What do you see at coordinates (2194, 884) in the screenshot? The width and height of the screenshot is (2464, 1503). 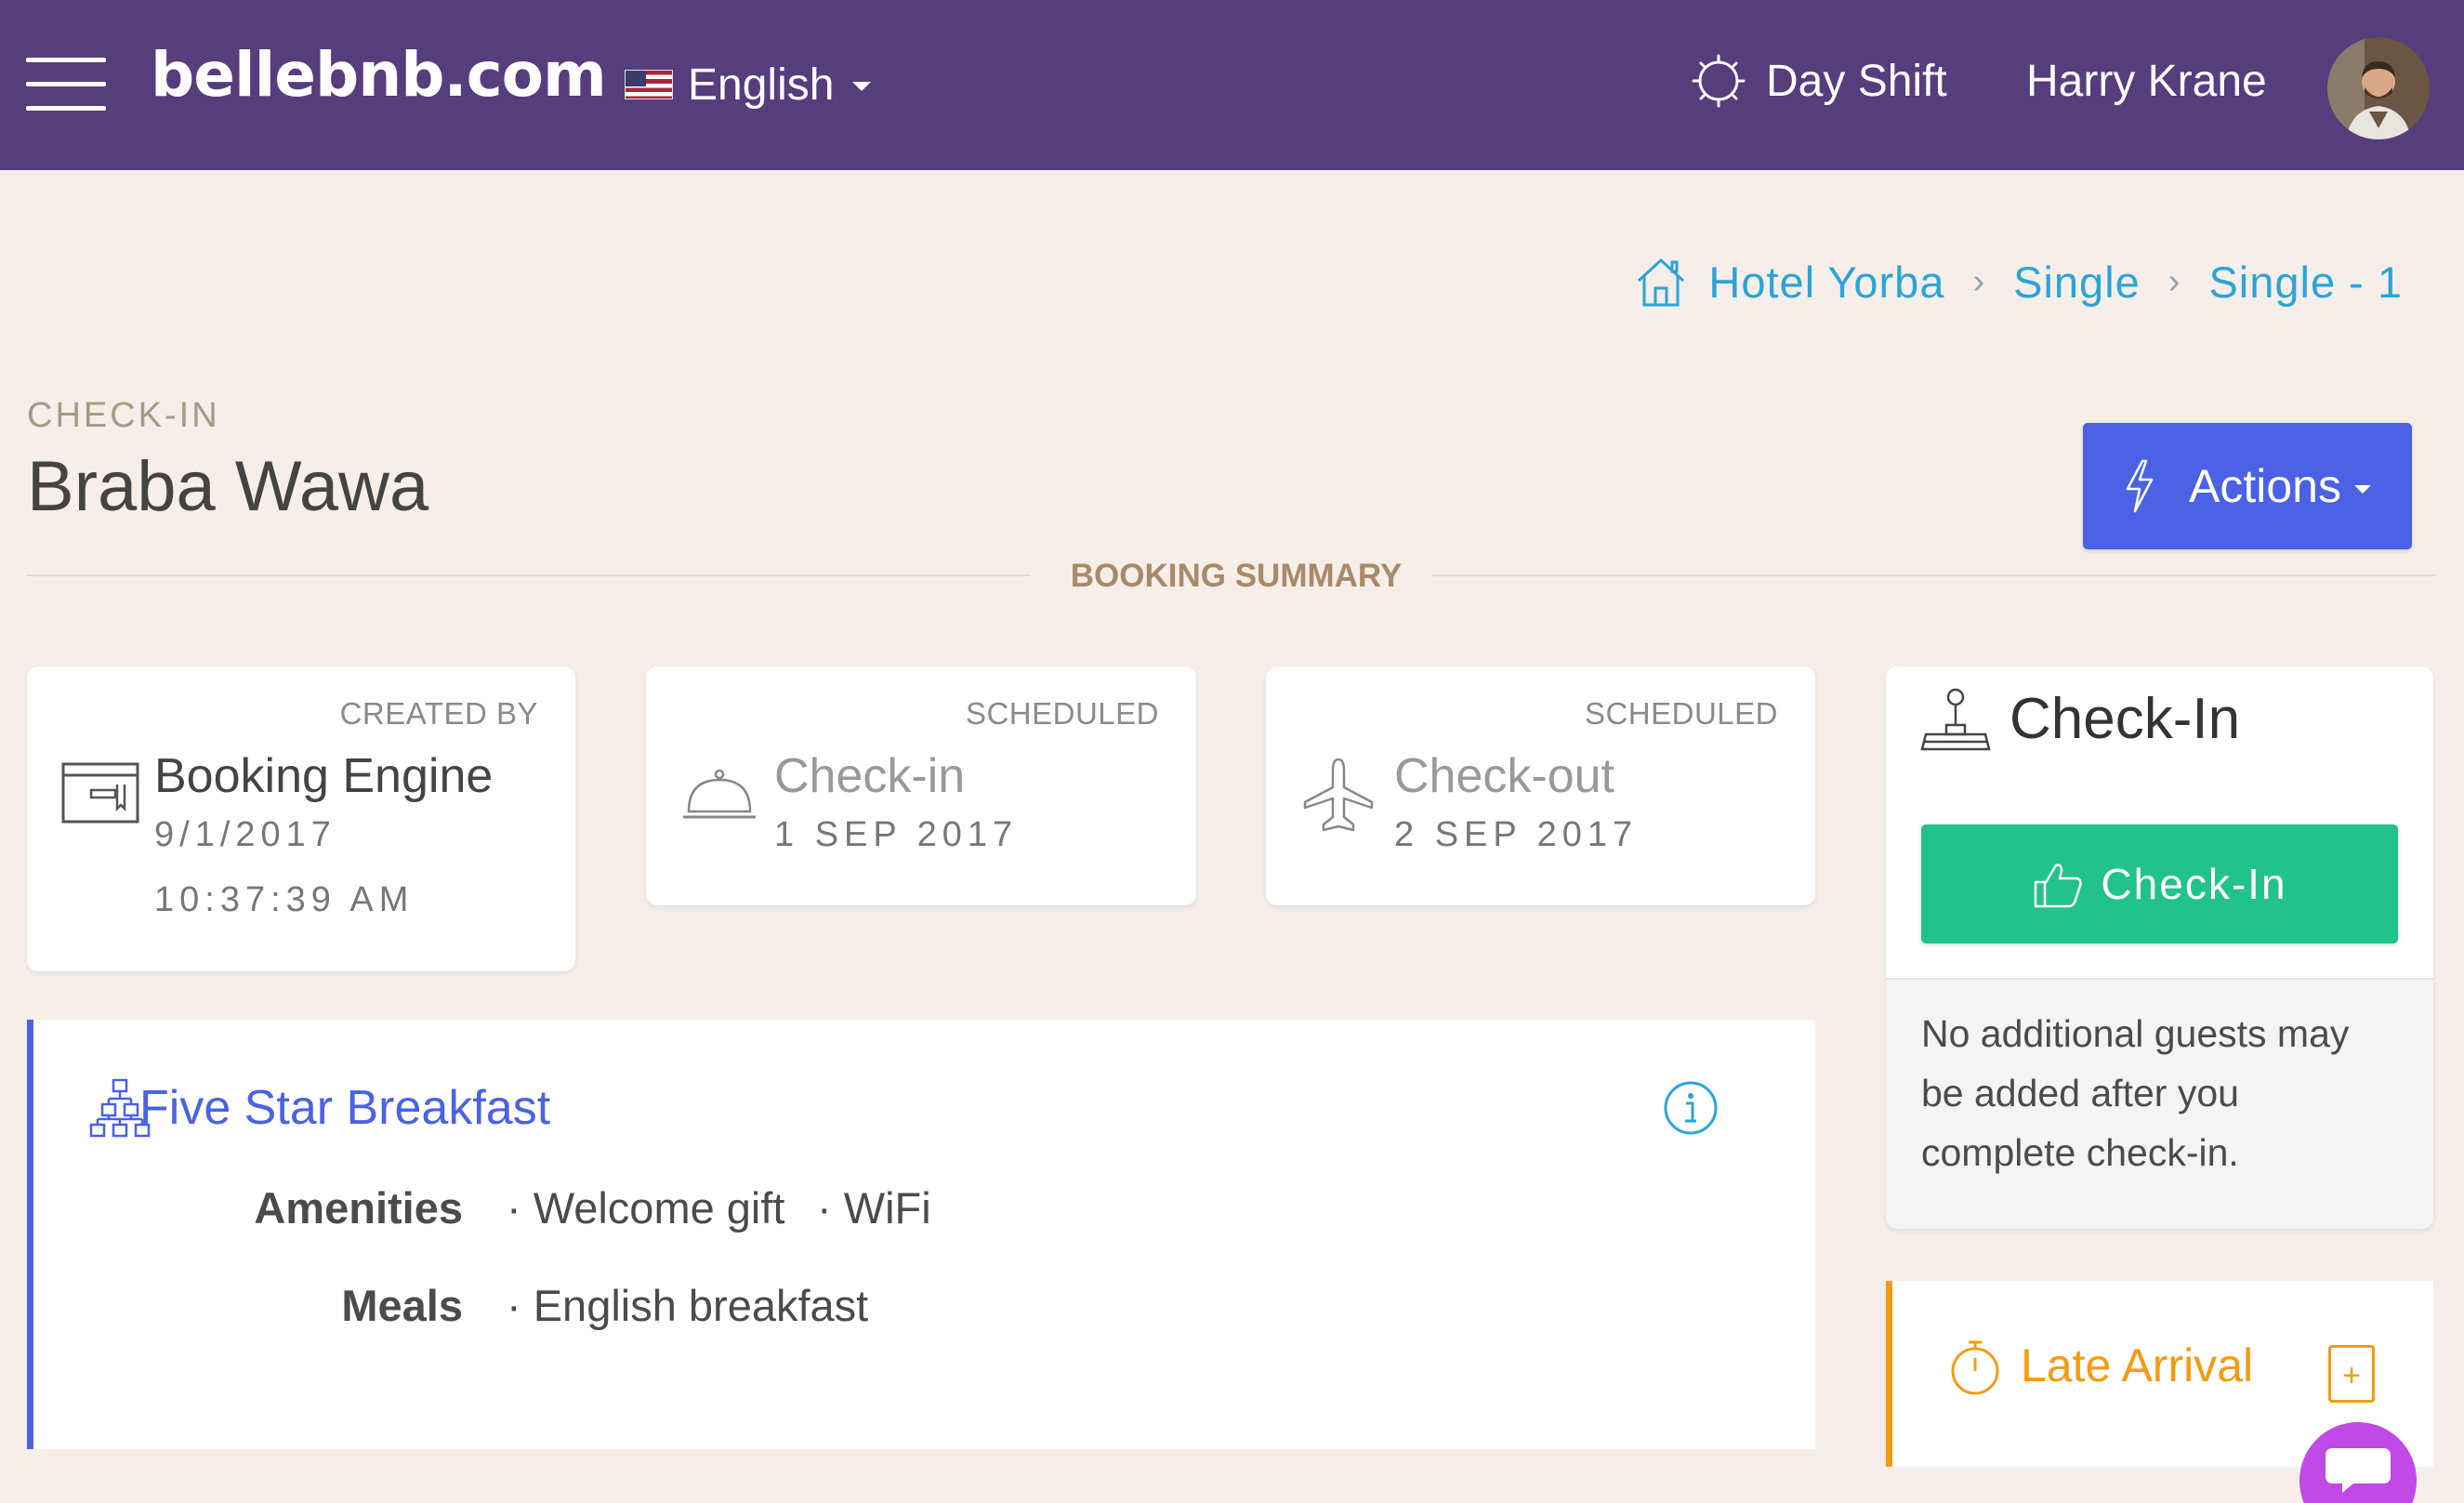 I see `checkin-button-label: Check-In` at bounding box center [2194, 884].